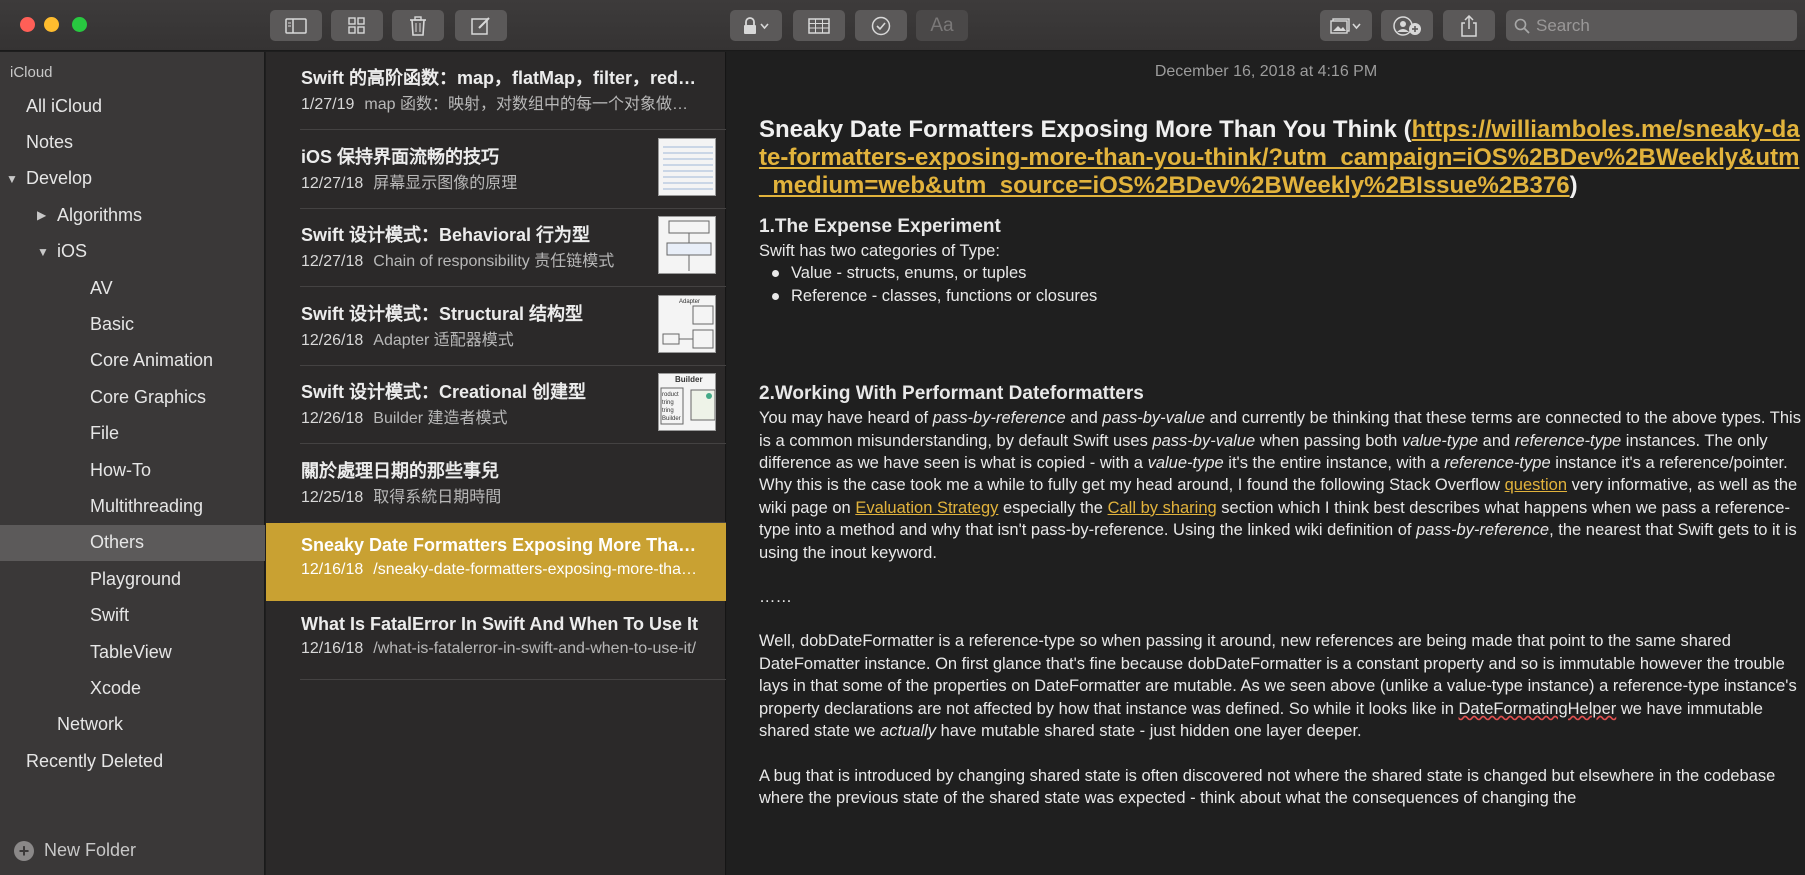  What do you see at coordinates (132, 725) in the screenshot?
I see `sidebar-item-network: Network` at bounding box center [132, 725].